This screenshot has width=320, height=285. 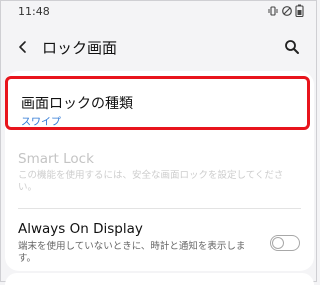 What do you see at coordinates (285, 243) in the screenshot?
I see `always-on-display-toggle` at bounding box center [285, 243].